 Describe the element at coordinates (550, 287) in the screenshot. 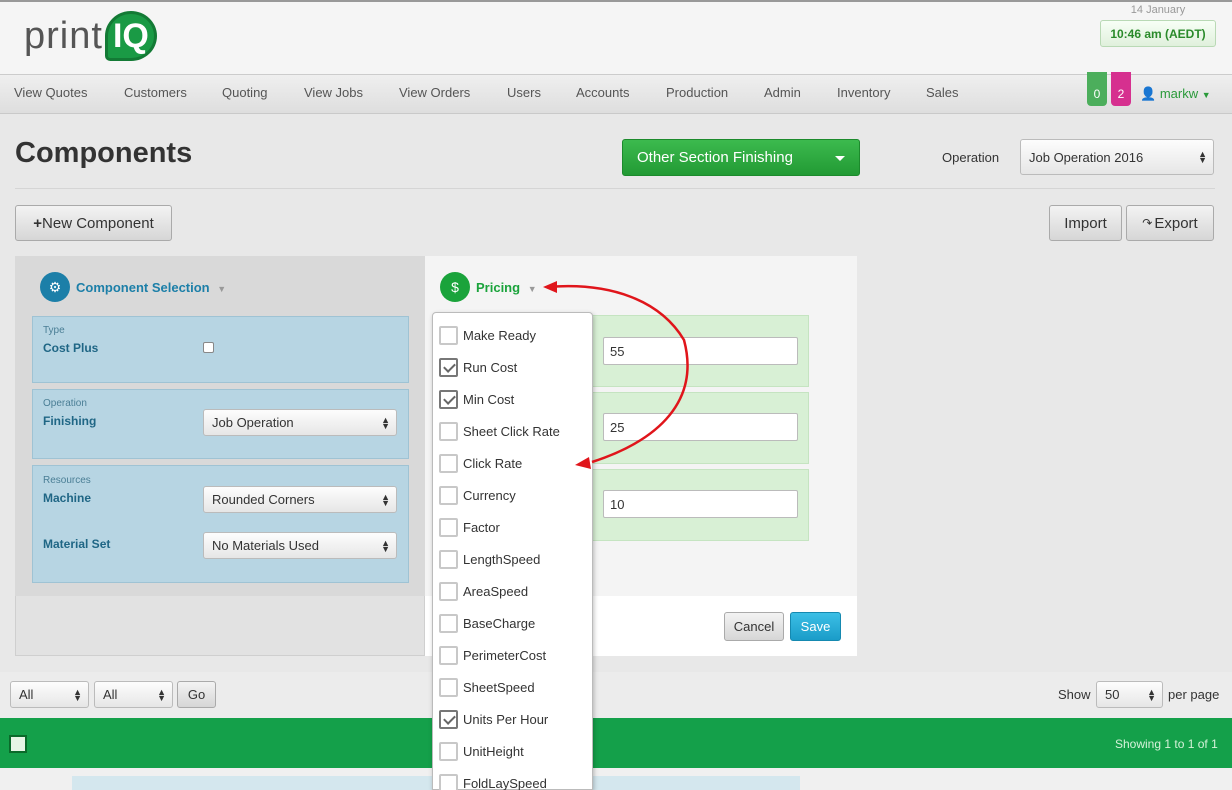

I see `arrow-head-start` at that location.